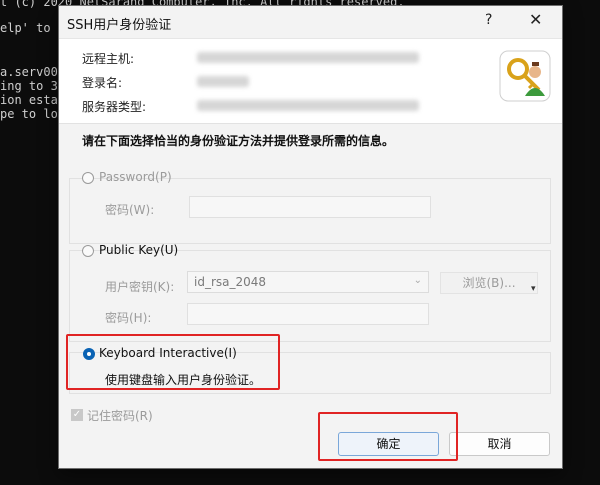  Describe the element at coordinates (488, 20) in the screenshot. I see `help-icon: ?` at that location.